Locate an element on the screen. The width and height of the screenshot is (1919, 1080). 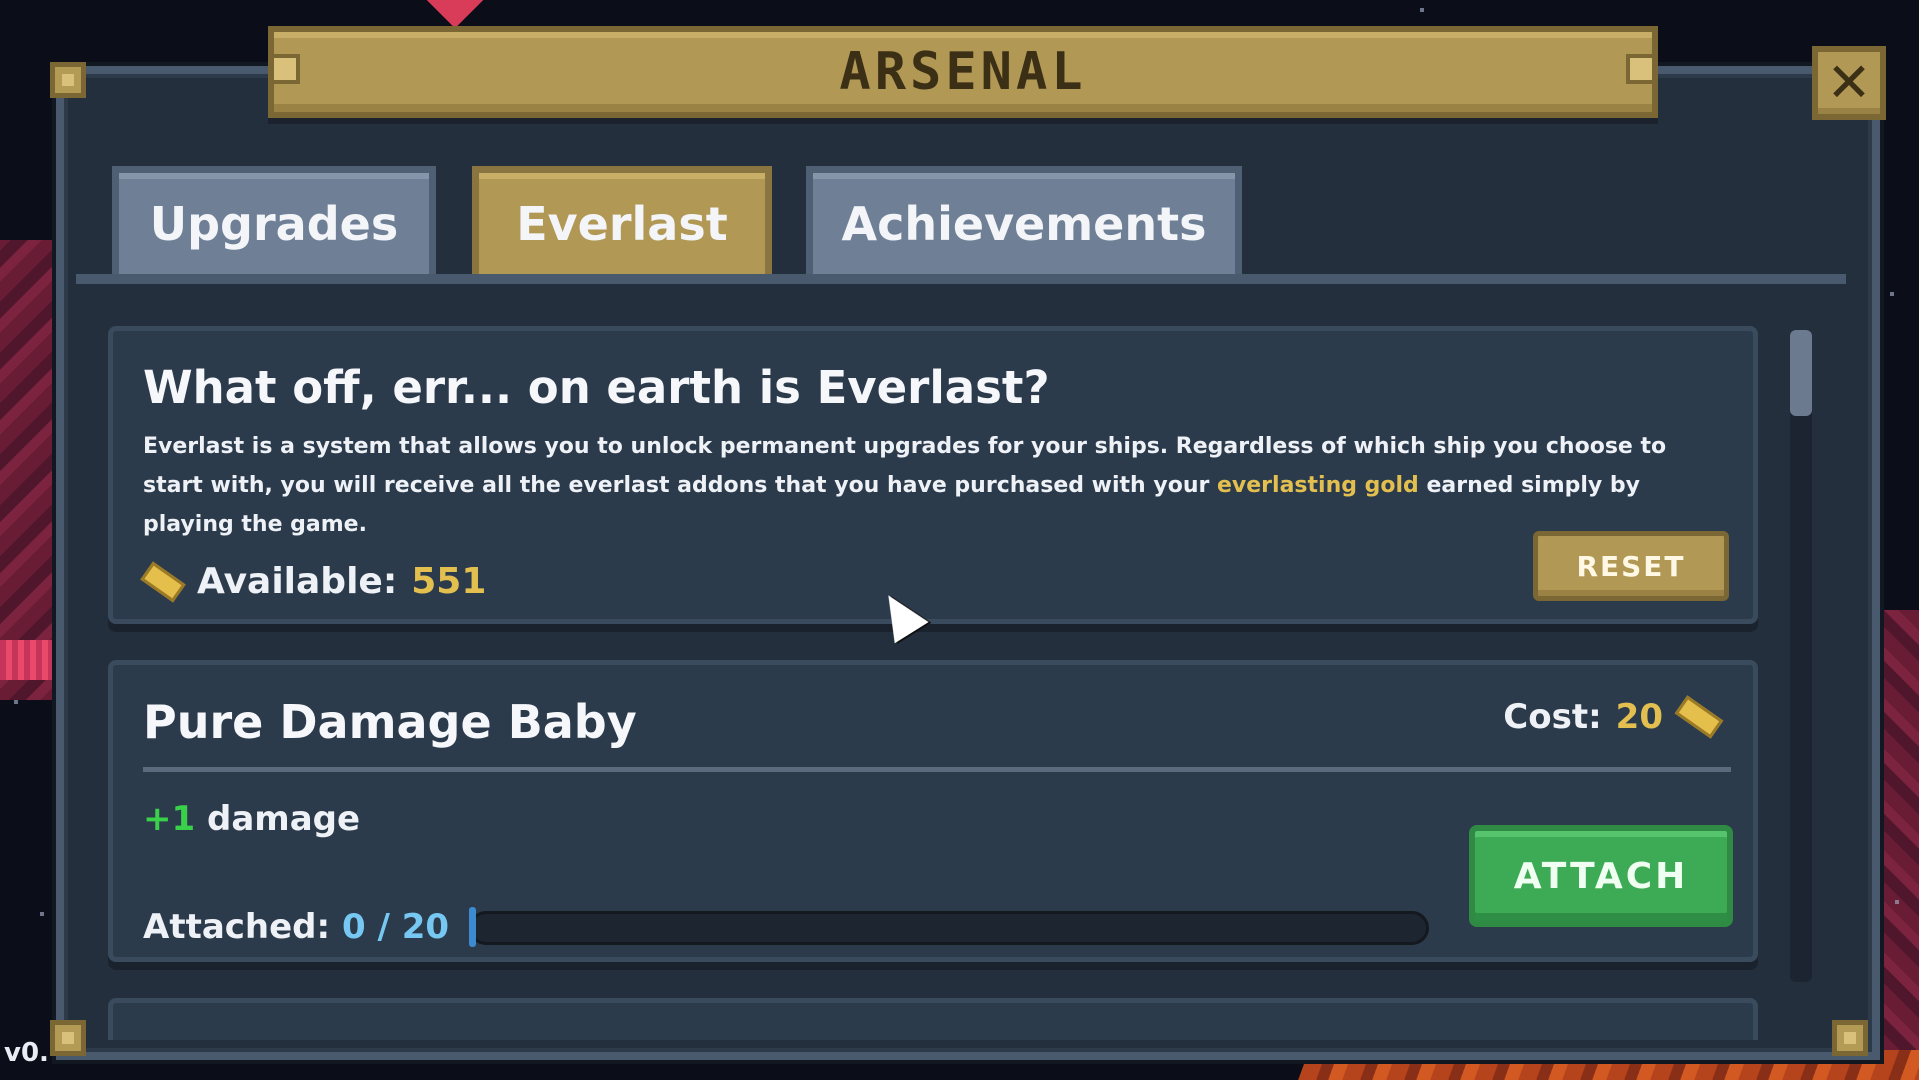
info-title: What off, err... on earth is Everlast? is located at coordinates (596, 387).